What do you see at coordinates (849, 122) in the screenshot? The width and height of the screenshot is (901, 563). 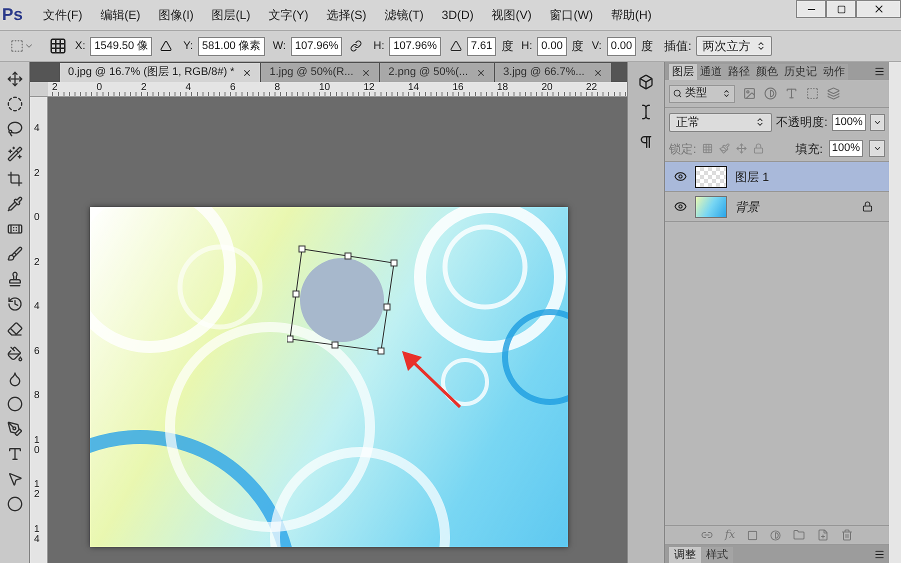 I see `opacity-field: 100%` at bounding box center [849, 122].